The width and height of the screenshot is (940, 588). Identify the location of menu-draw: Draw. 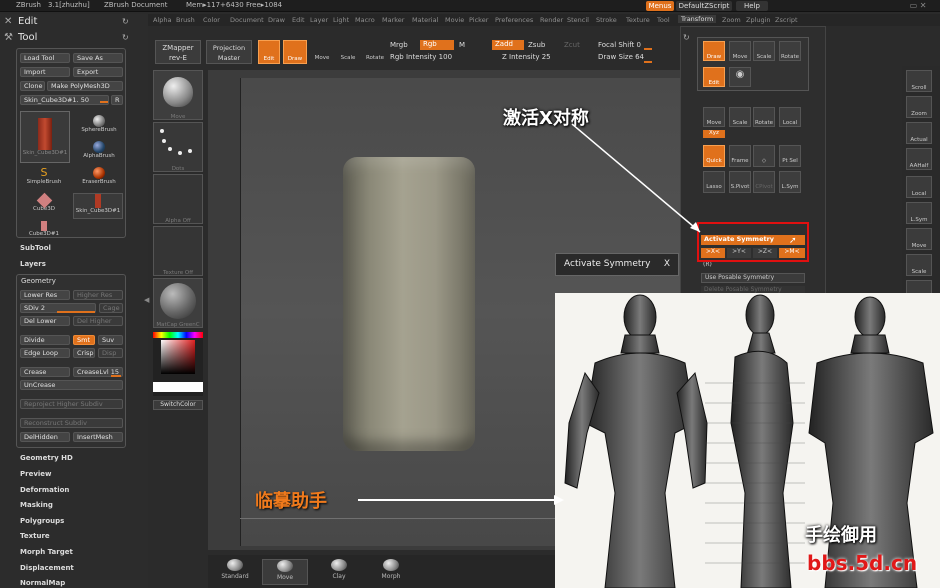
(276, 20).